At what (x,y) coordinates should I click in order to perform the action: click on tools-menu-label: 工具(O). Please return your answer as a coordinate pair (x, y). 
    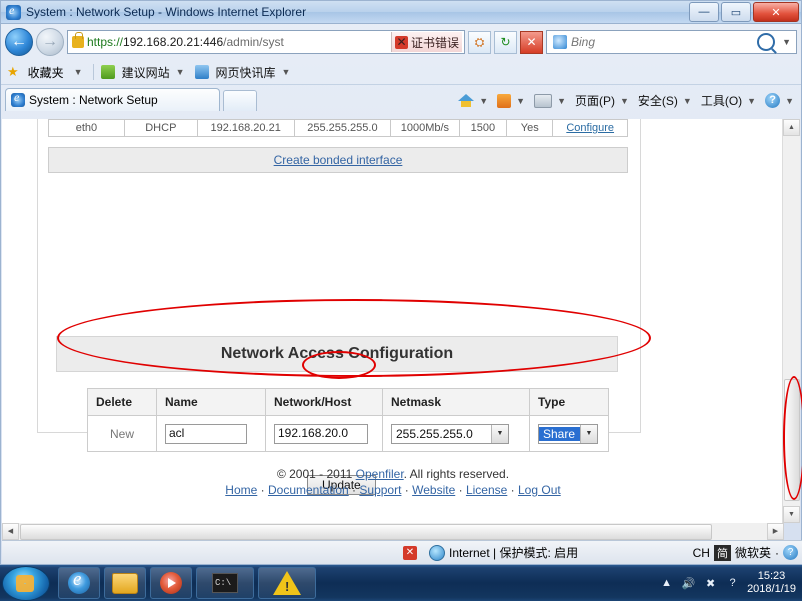
    Looking at the image, I should click on (721, 101).